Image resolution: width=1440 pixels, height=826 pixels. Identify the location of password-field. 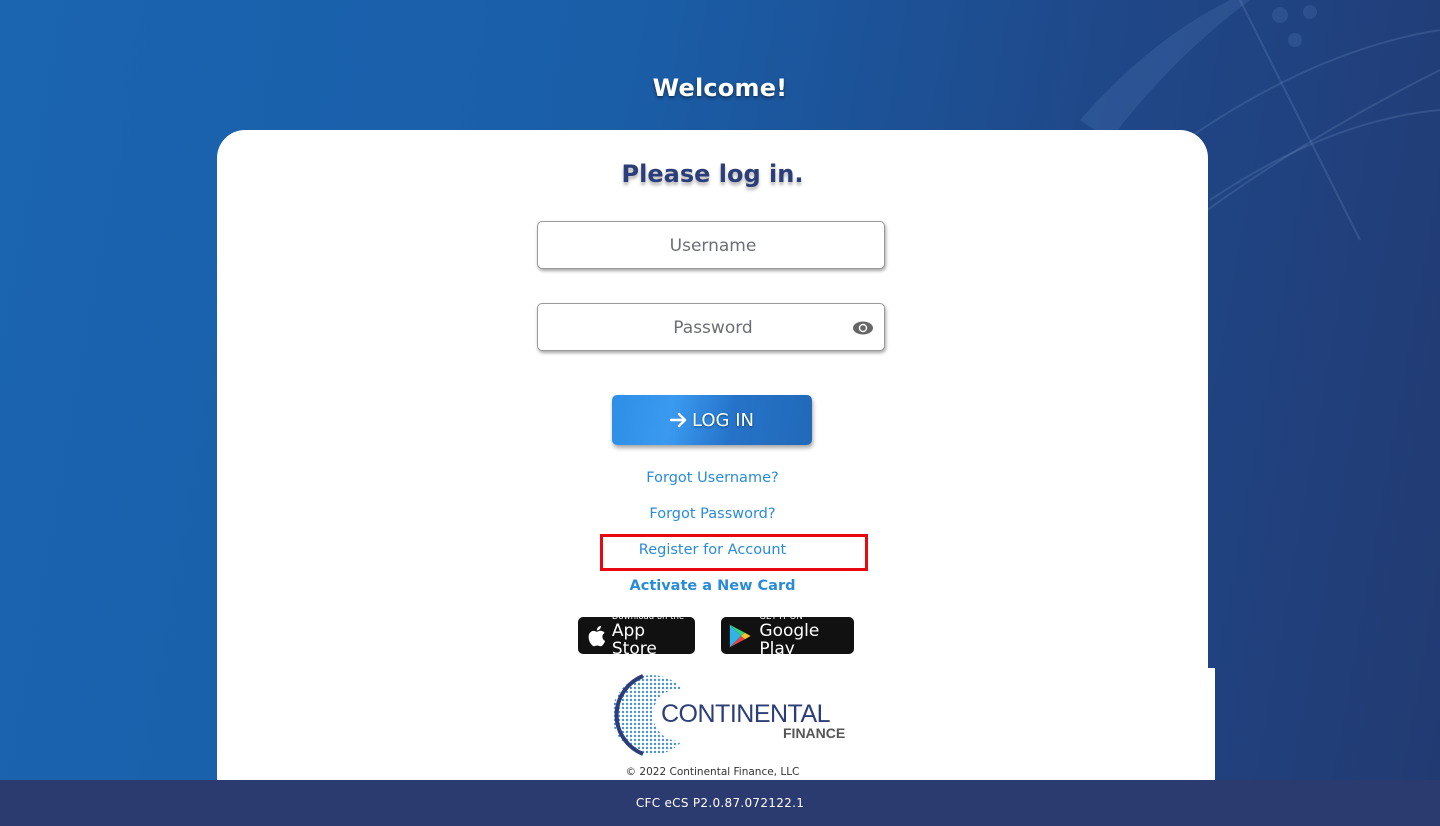
(712, 327).